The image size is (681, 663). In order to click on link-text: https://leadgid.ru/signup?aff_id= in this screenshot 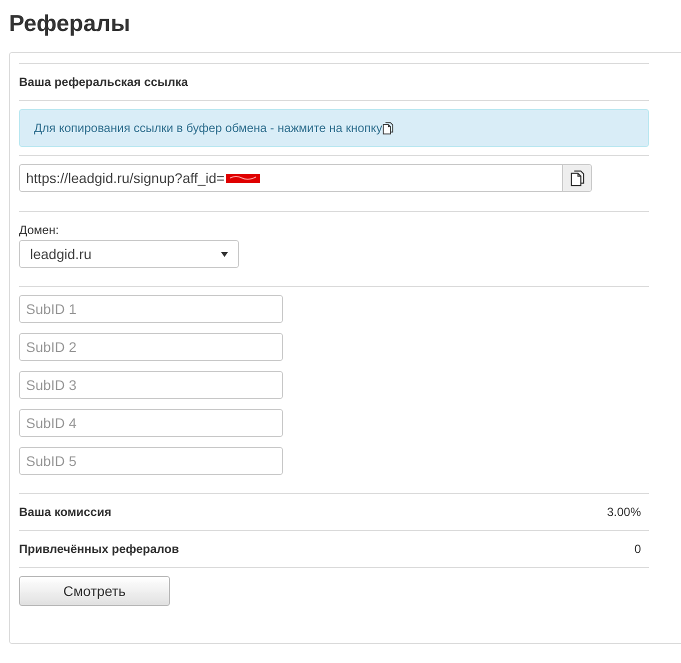, I will do `click(125, 178)`.